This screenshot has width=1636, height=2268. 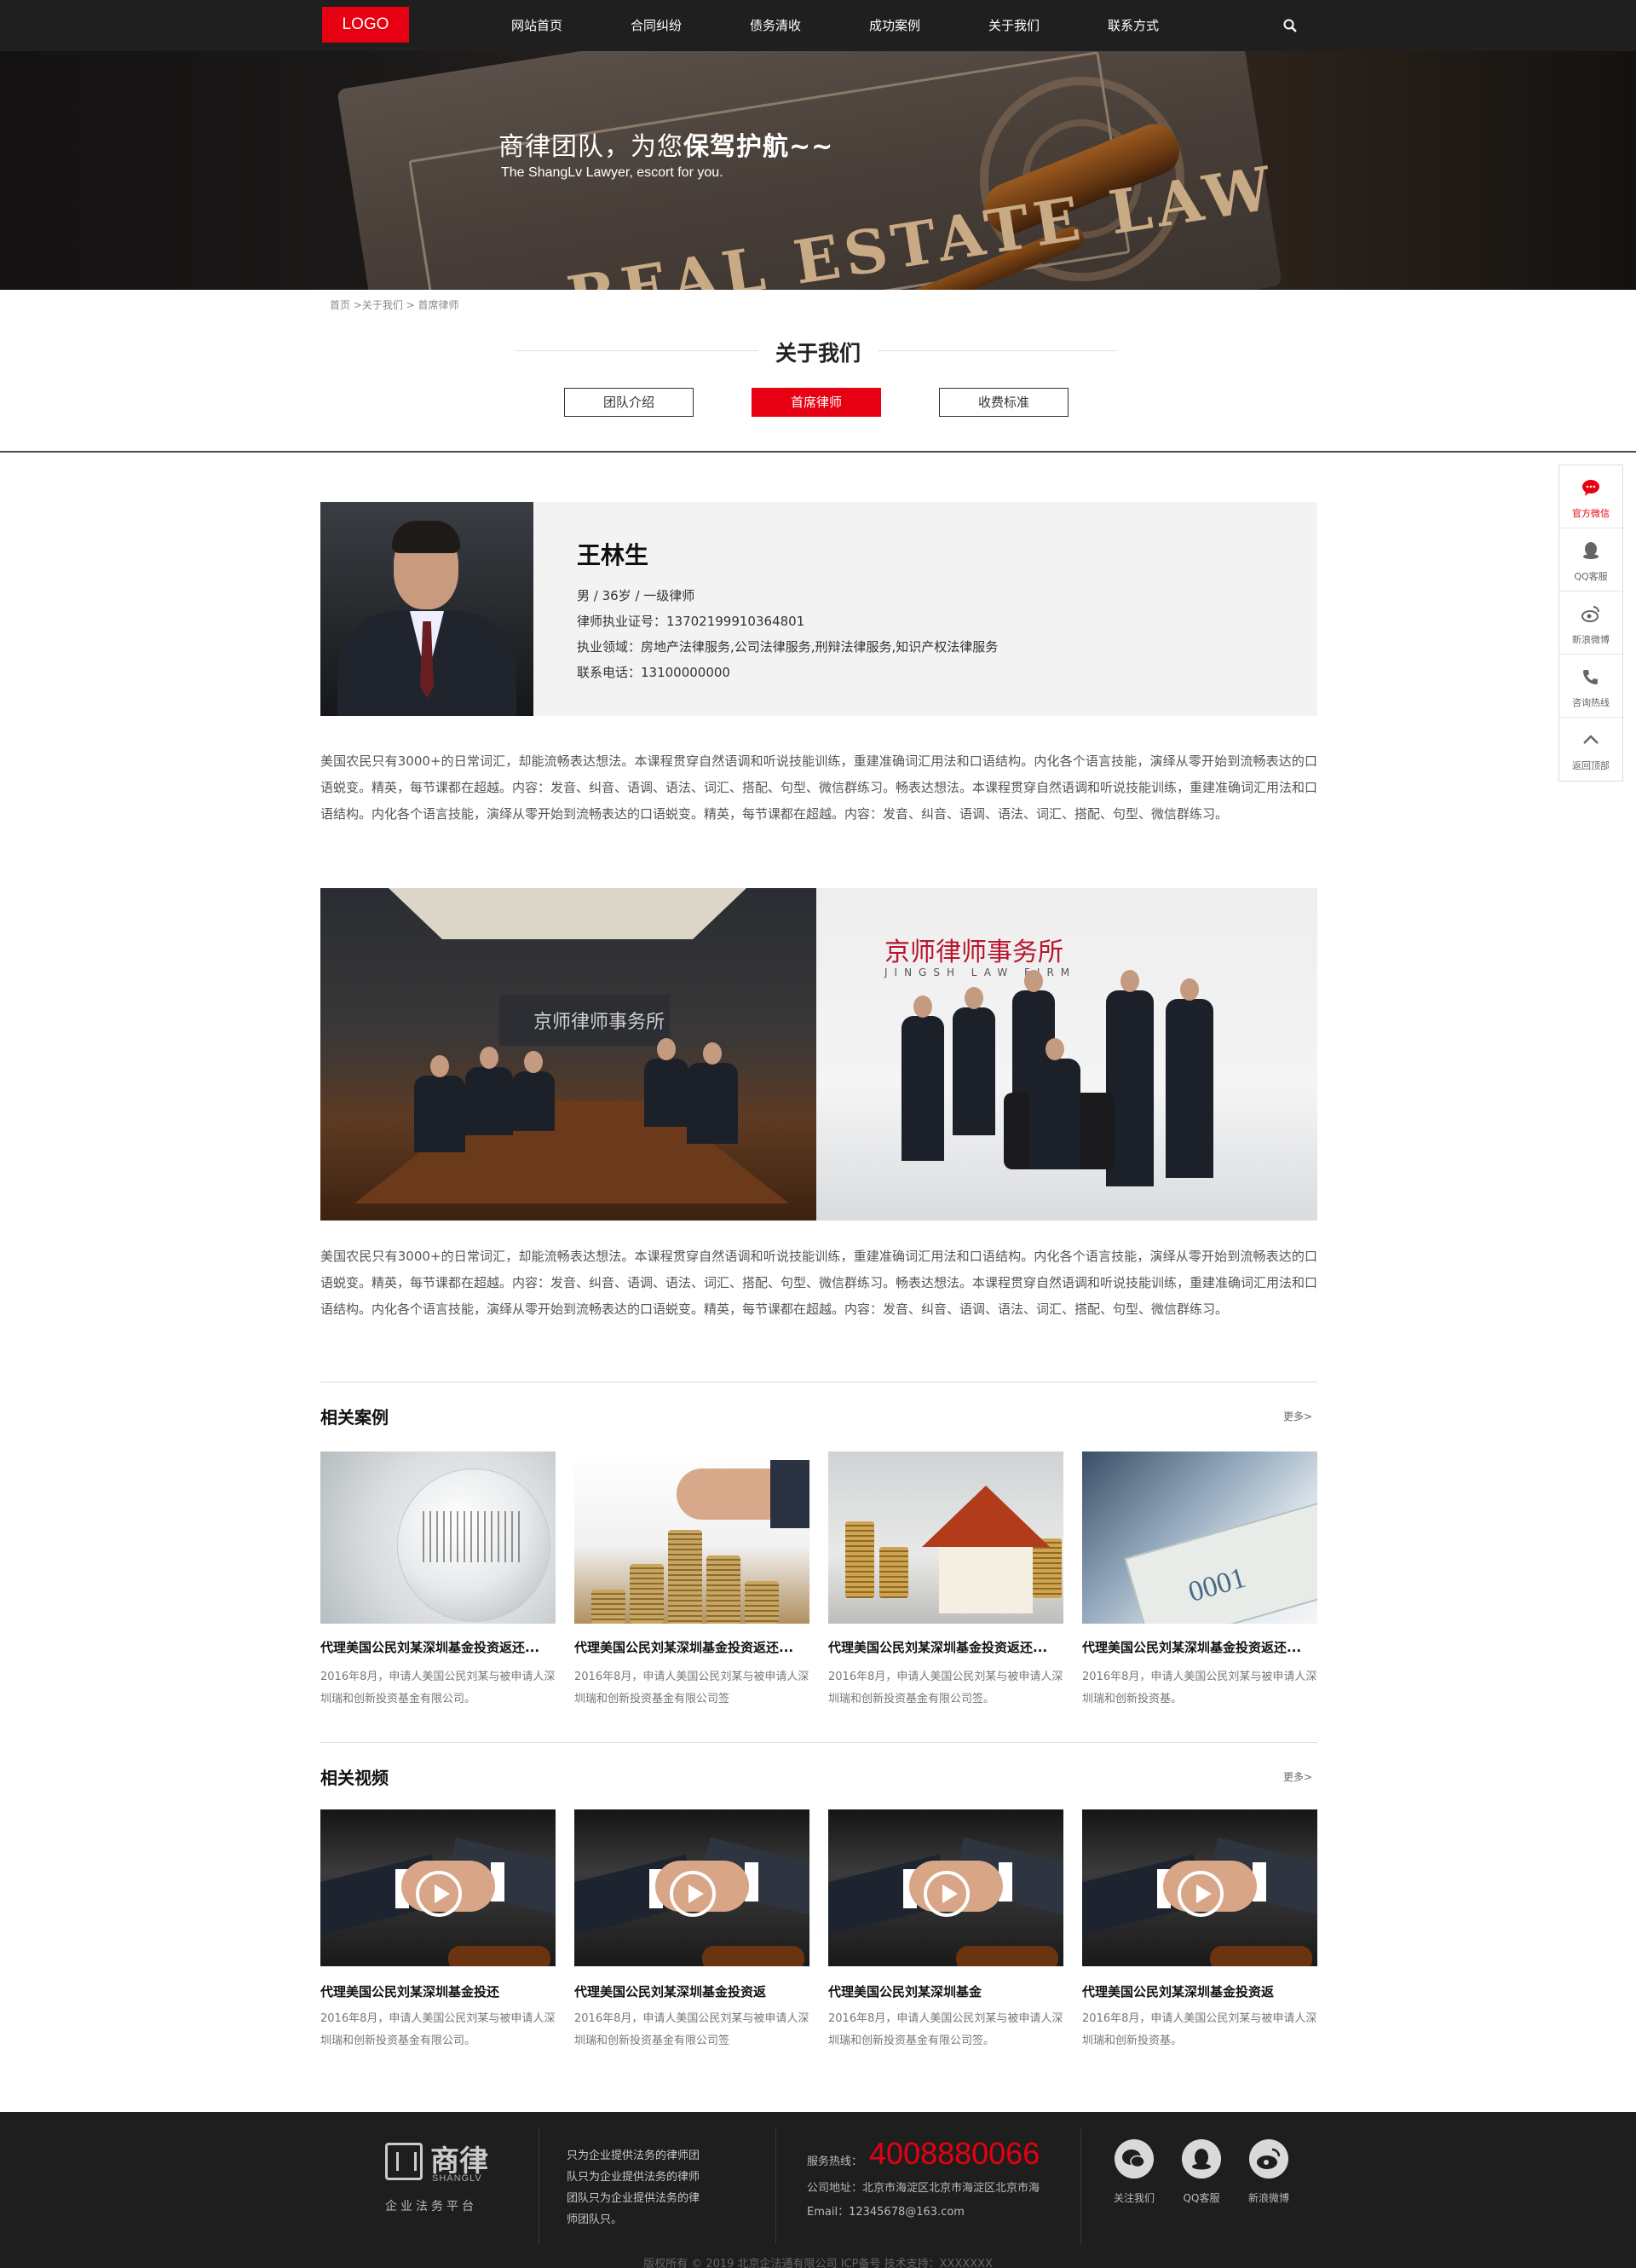 What do you see at coordinates (691, 2029) in the screenshot?
I see `video-desc: 2016年8月，申请人美国公民刘某与被申请人深圳瑞和创新投资基金有限公司签` at bounding box center [691, 2029].